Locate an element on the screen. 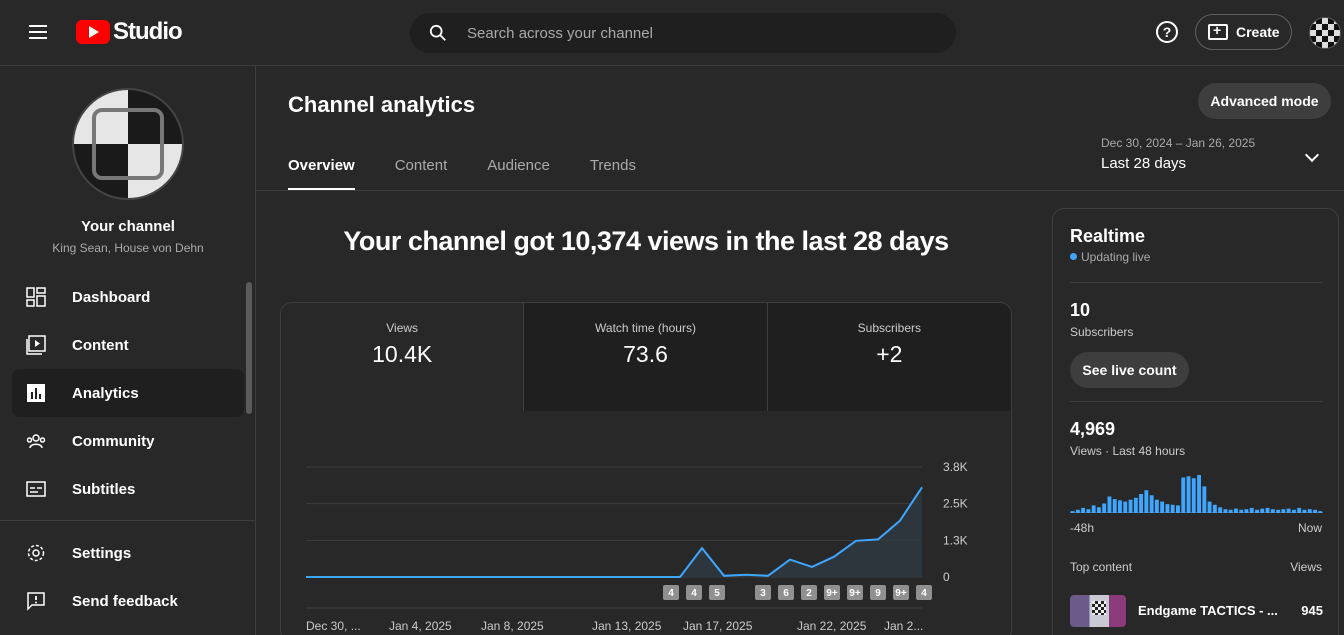  sidebar-item-label: Analytics is located at coordinates (105, 393).